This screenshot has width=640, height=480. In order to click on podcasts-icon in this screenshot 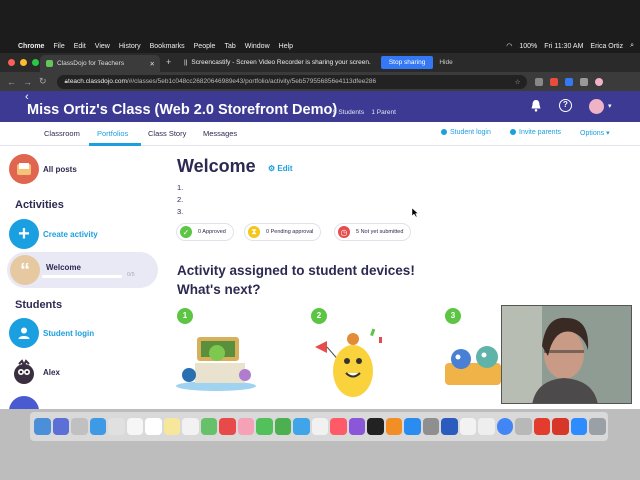, I will do `click(357, 426)`.